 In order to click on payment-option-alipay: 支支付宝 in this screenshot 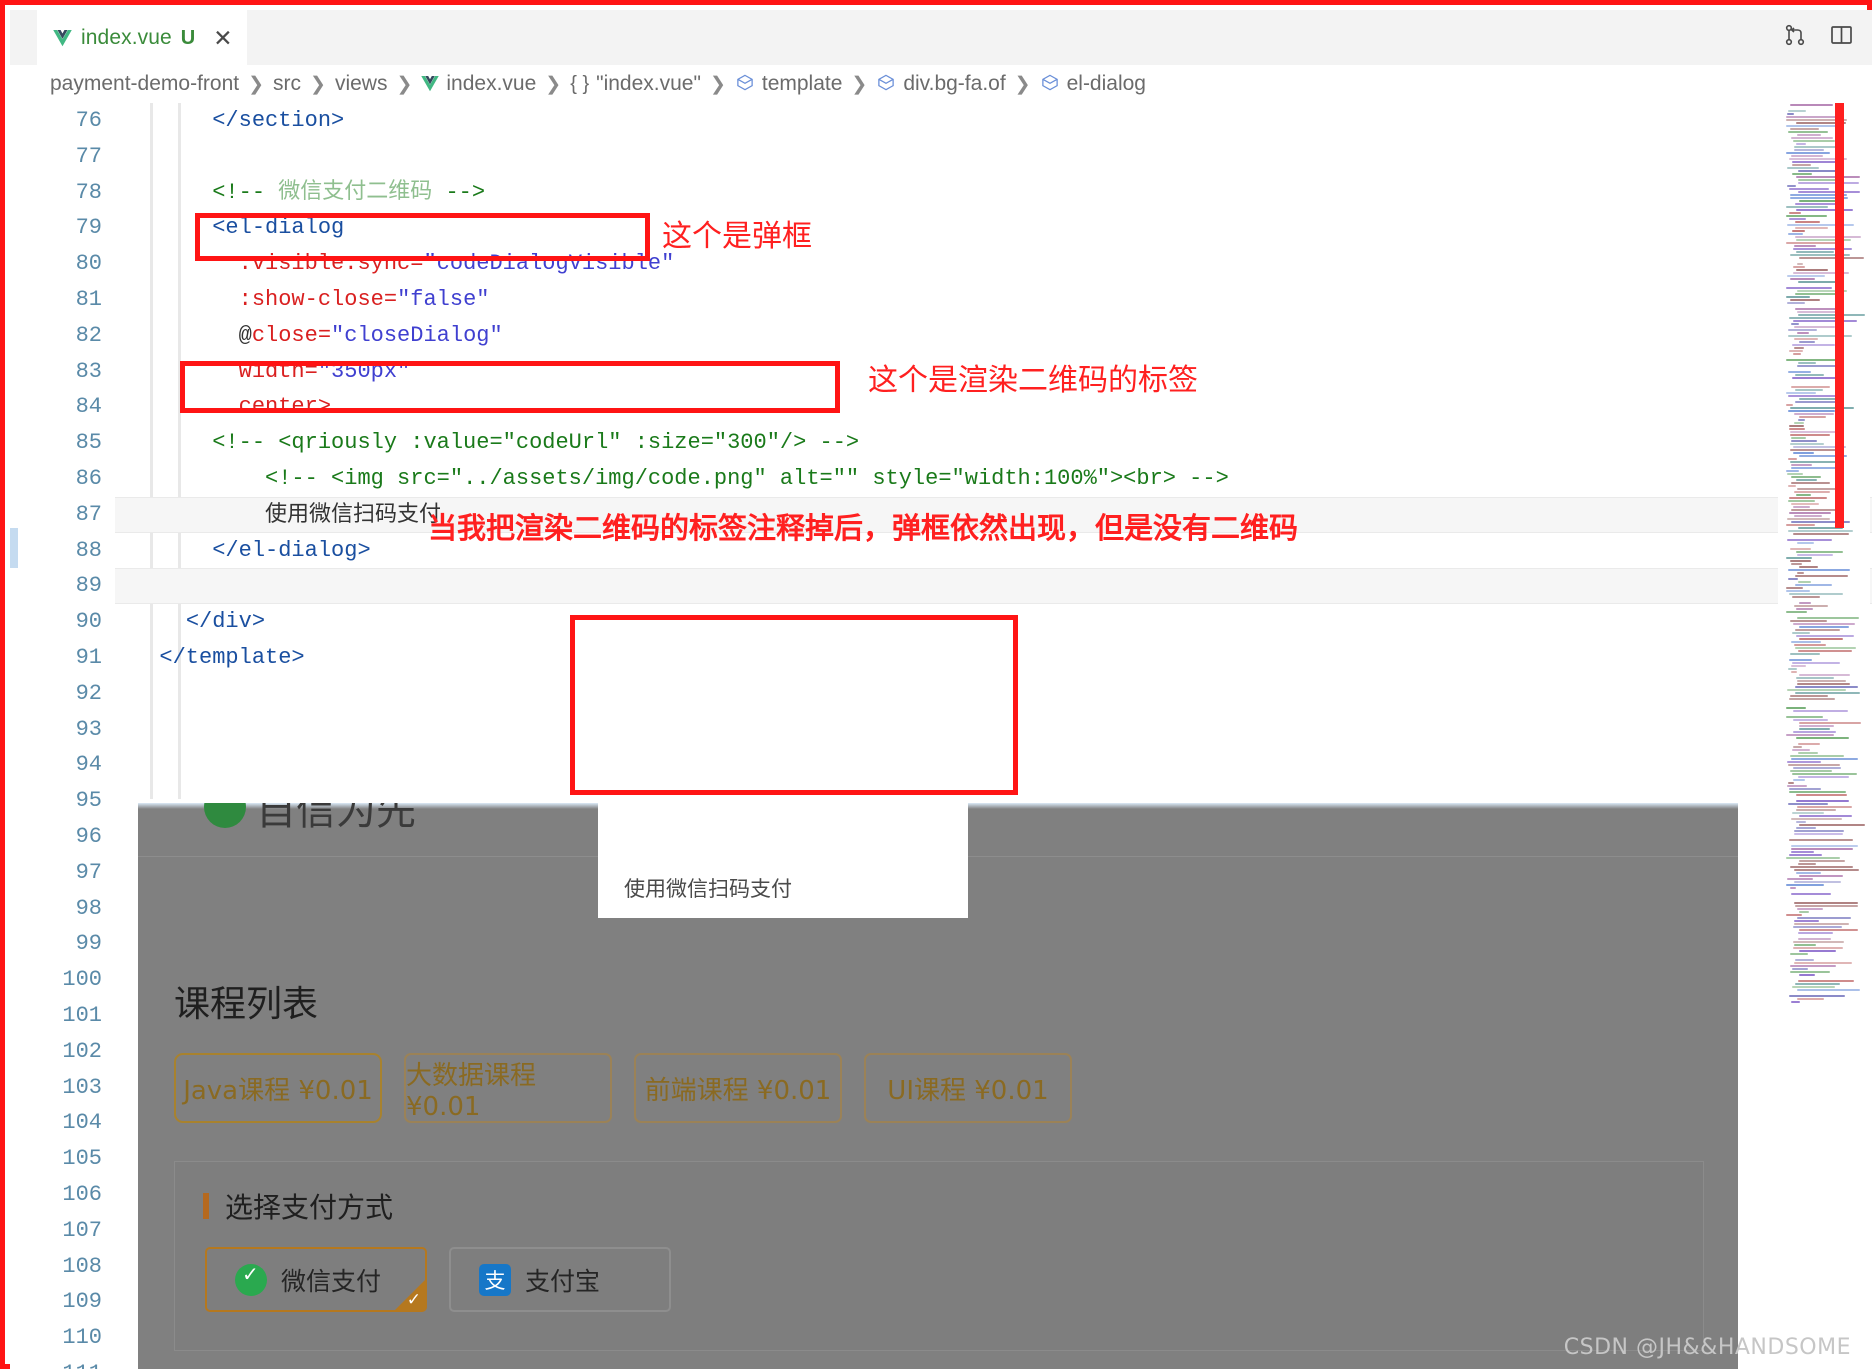, I will do `click(560, 1279)`.